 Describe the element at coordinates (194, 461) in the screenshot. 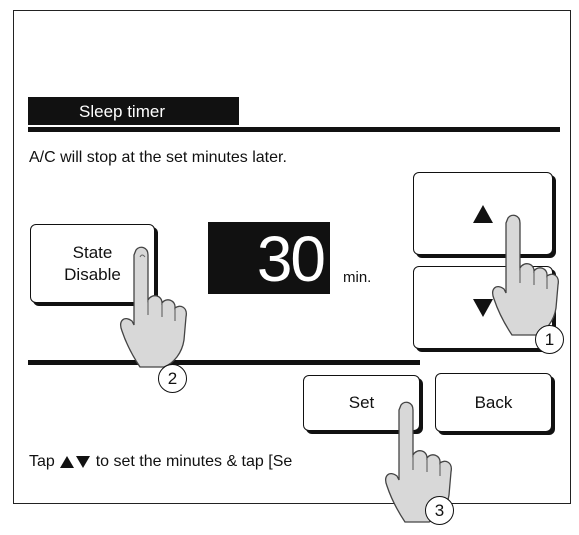

I see `footer-text: to set the minutes & tap [Se` at that location.